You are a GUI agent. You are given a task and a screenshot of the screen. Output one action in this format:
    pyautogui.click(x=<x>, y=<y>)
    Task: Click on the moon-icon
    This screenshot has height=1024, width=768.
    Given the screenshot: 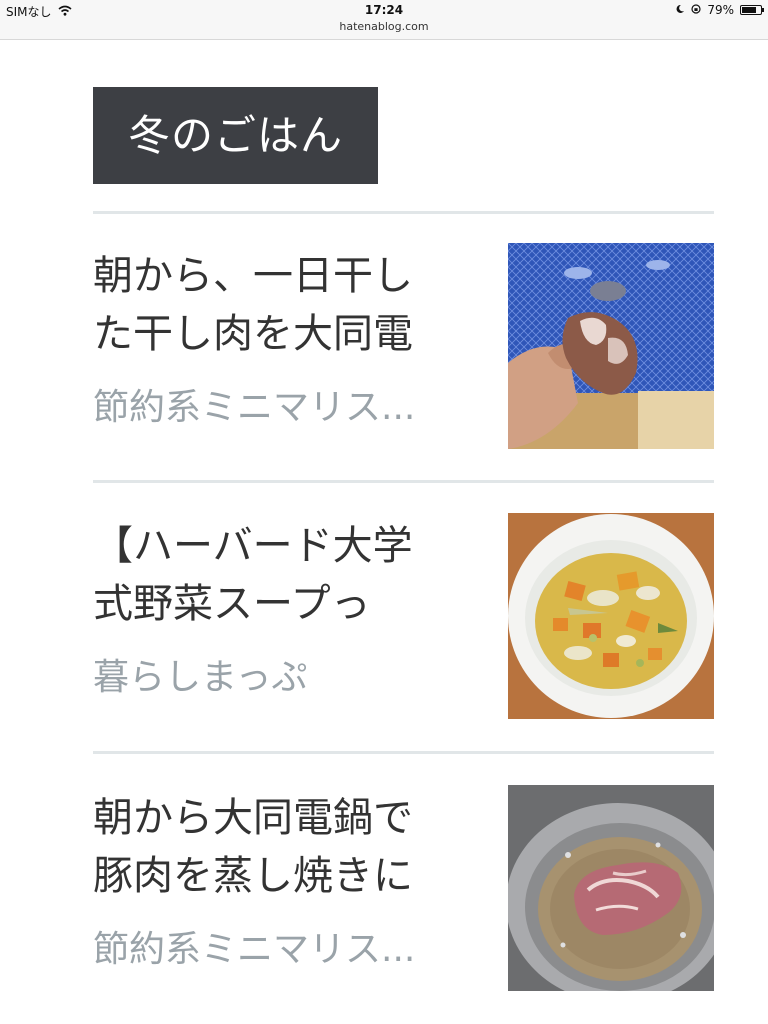 What is the action you would take?
    pyautogui.click(x=680, y=10)
    